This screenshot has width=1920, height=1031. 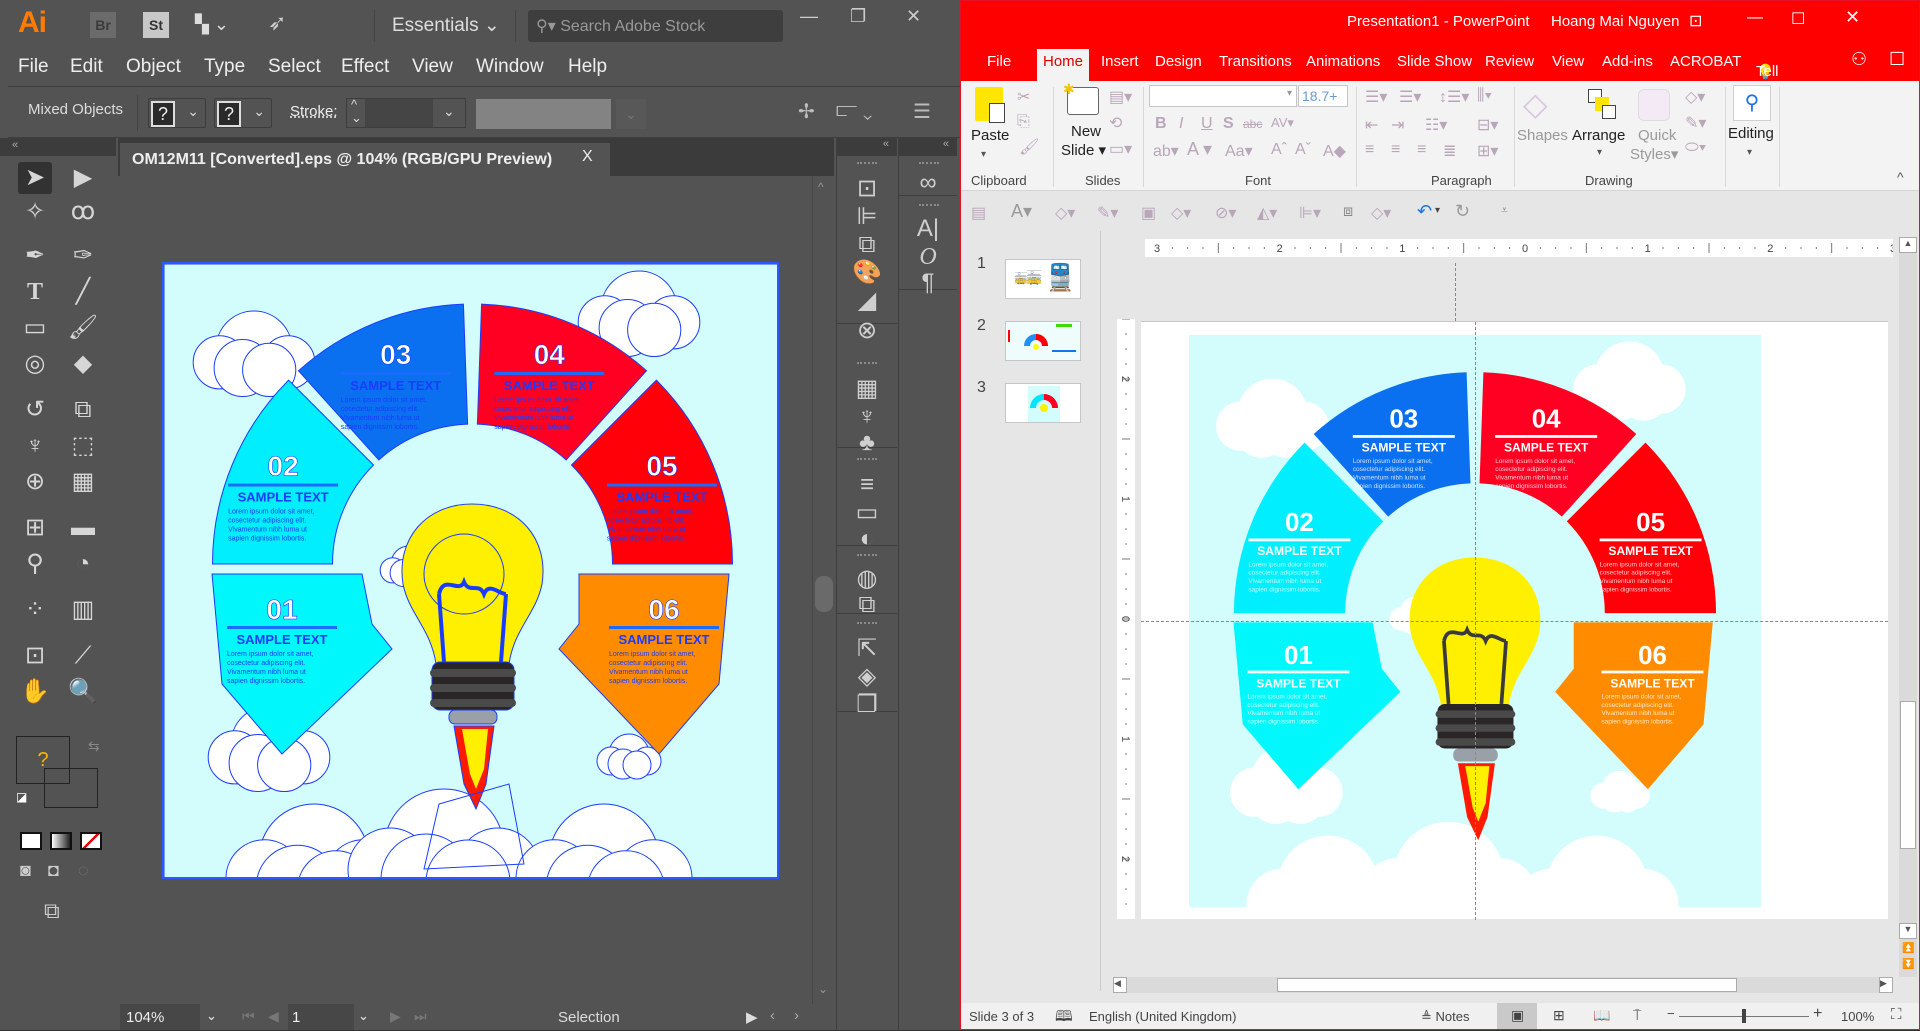 I want to click on zoom-tool-icon: 🔍, so click(x=83, y=692).